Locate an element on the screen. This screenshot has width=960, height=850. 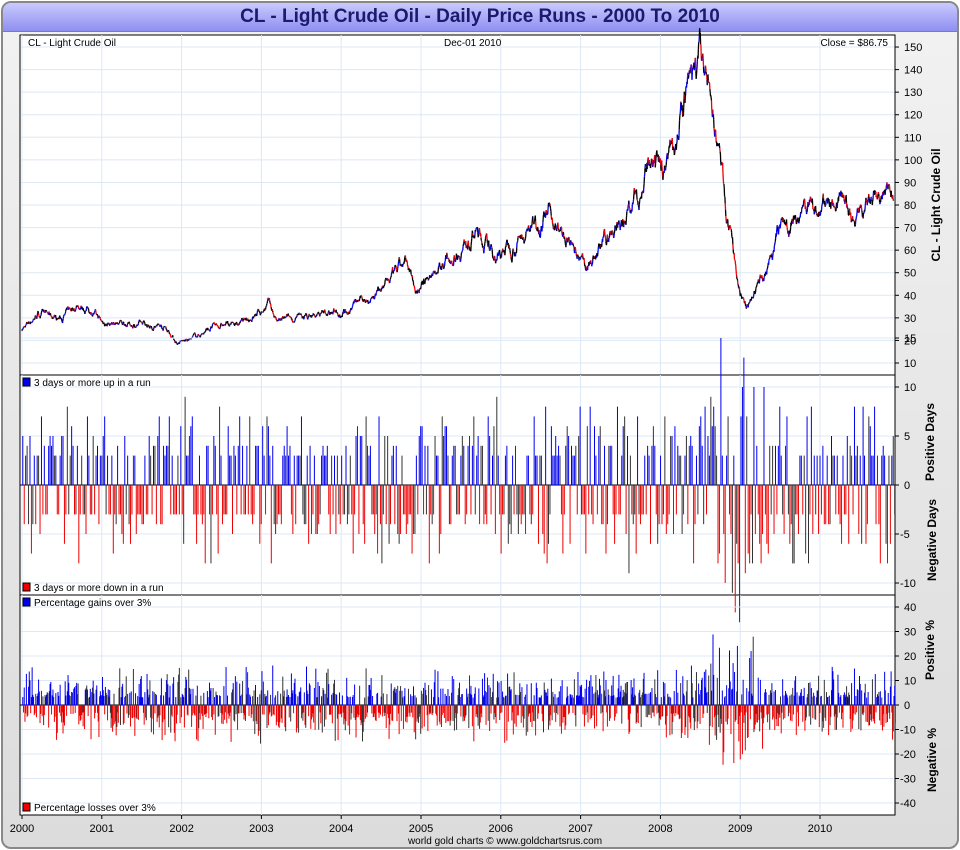
y-axis-label-negative: Negative Days is located at coordinates (932, 540).